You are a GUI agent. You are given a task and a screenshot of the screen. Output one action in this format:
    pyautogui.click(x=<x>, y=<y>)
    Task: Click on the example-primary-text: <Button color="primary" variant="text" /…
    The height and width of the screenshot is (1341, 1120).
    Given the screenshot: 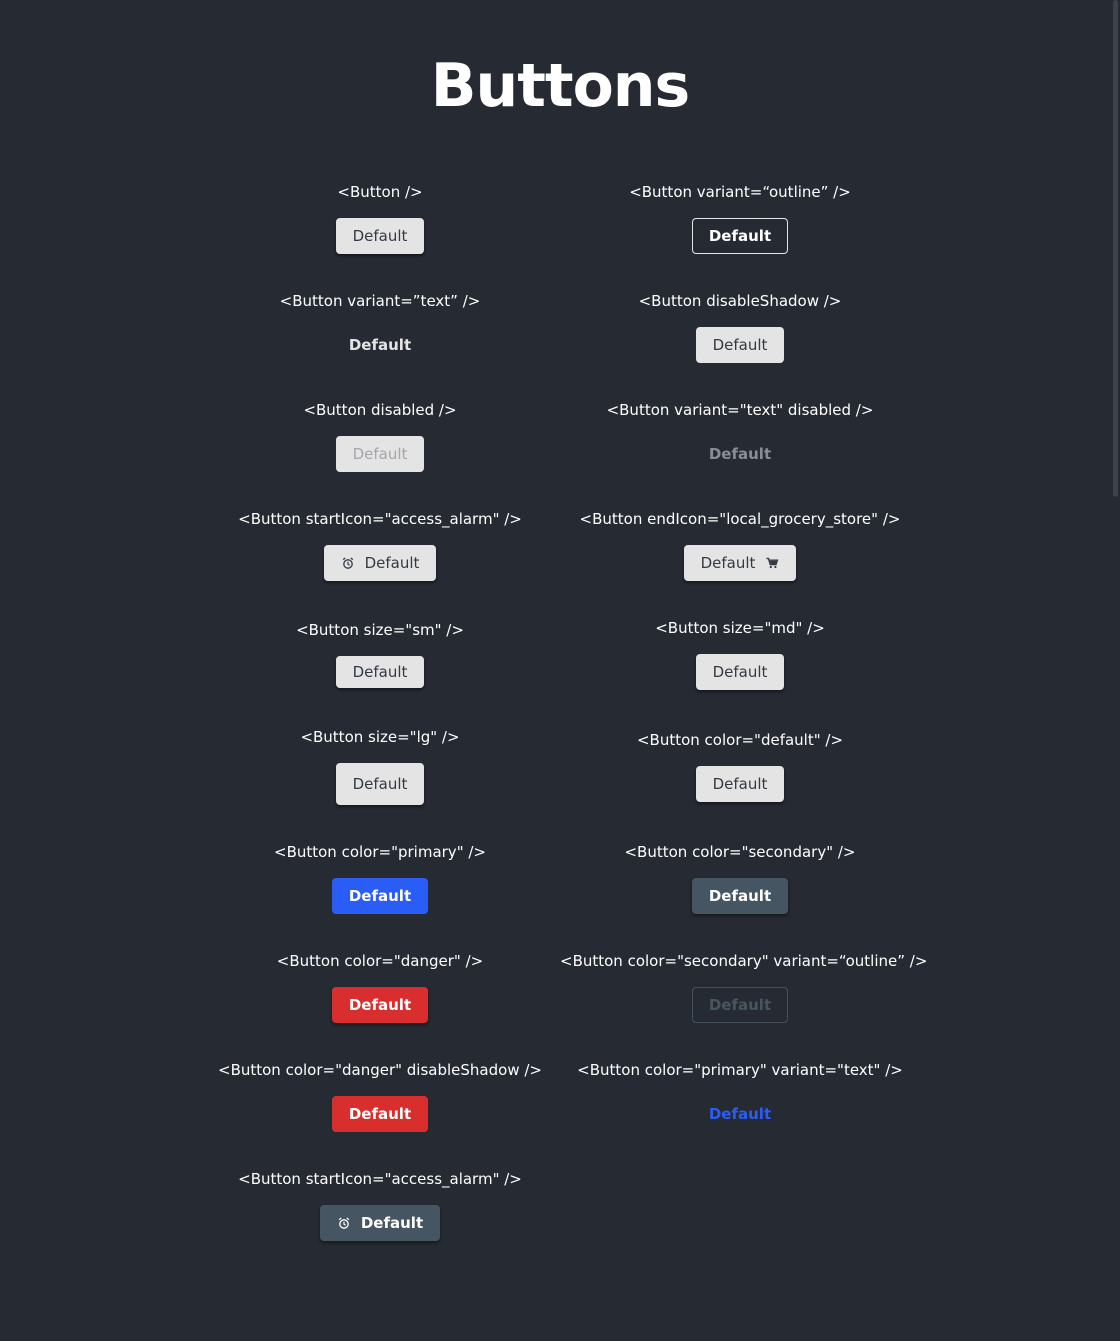 What is the action you would take?
    pyautogui.click(x=740, y=1096)
    